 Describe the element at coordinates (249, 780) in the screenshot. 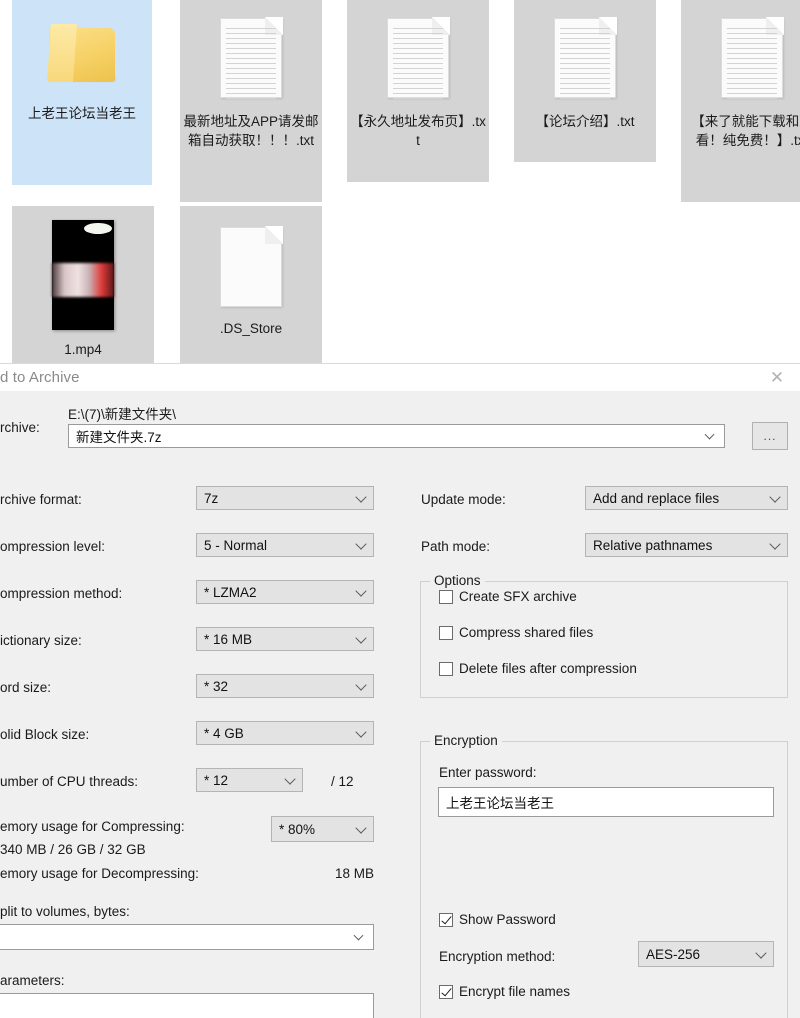

I see `cpu-threads-combo: * 12` at that location.